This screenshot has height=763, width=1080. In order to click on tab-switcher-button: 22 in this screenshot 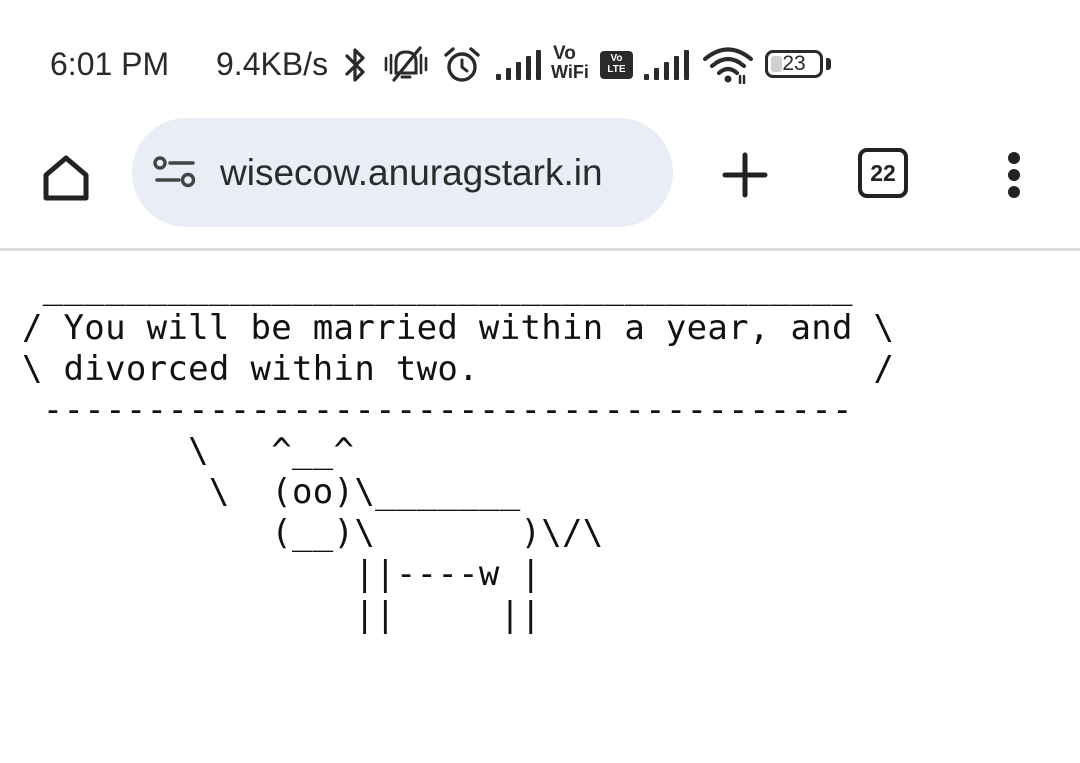, I will do `click(883, 173)`.